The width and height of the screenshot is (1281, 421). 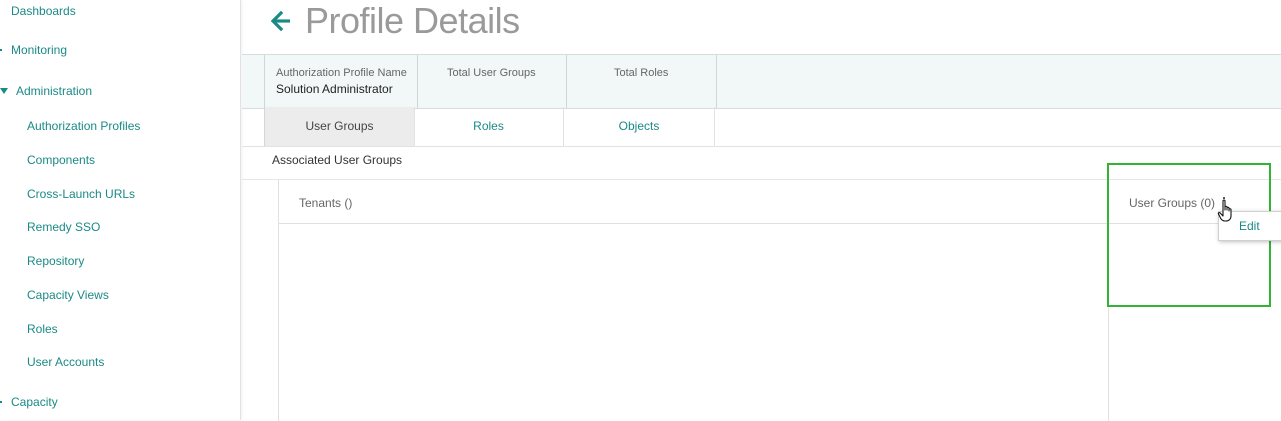 What do you see at coordinates (639, 126) in the screenshot?
I see `tab-objects: Objects` at bounding box center [639, 126].